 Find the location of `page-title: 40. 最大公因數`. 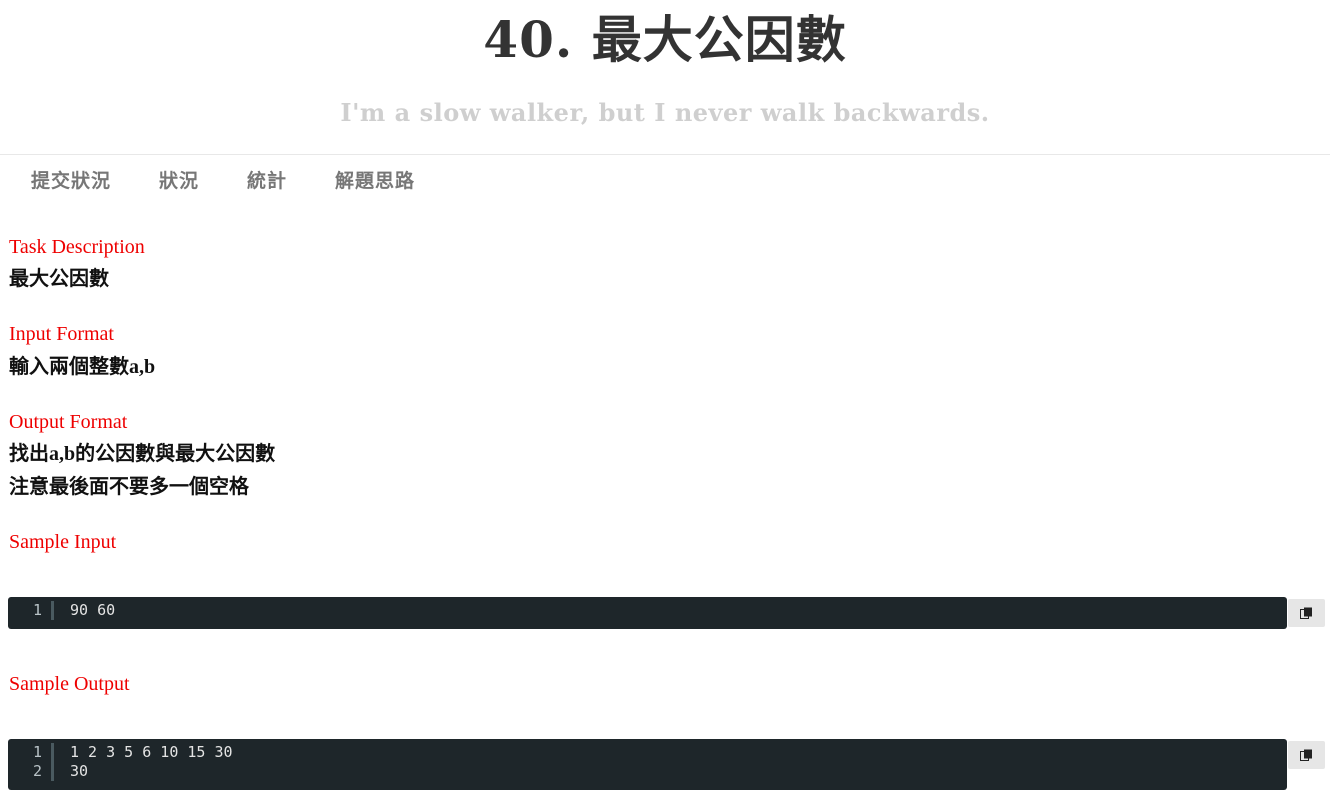

page-title: 40. 最大公因數 is located at coordinates (665, 39).